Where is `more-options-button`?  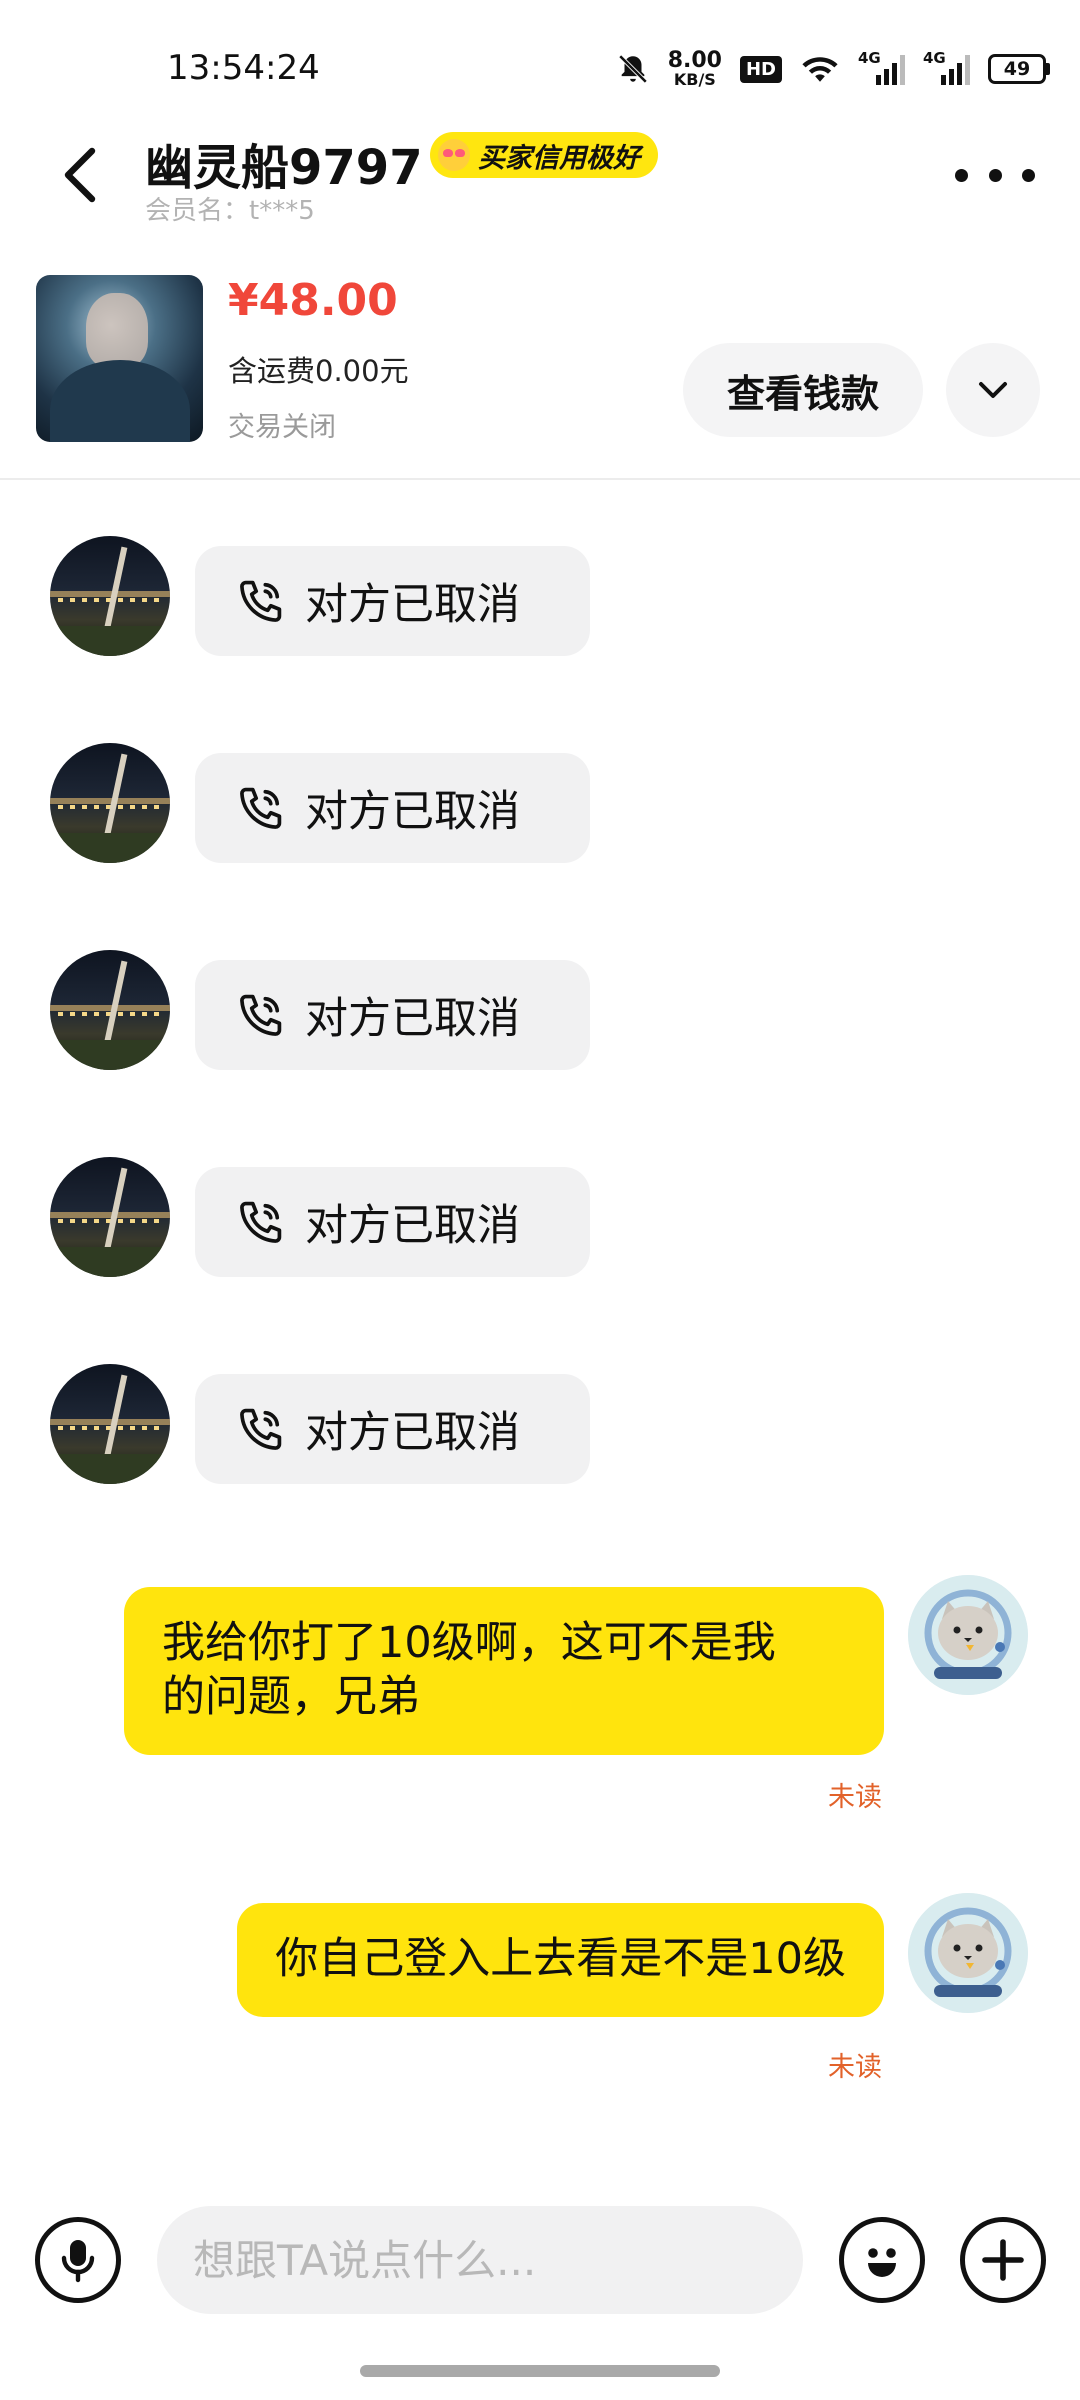
more-options-button is located at coordinates (995, 175).